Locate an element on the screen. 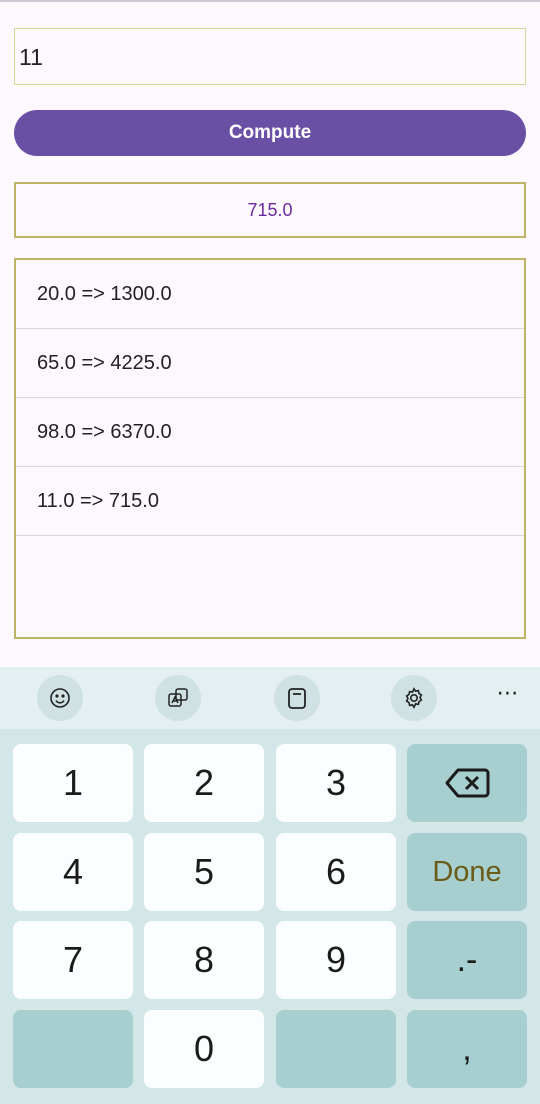 The image size is (540, 1104). key-6: 6 is located at coordinates (336, 872).